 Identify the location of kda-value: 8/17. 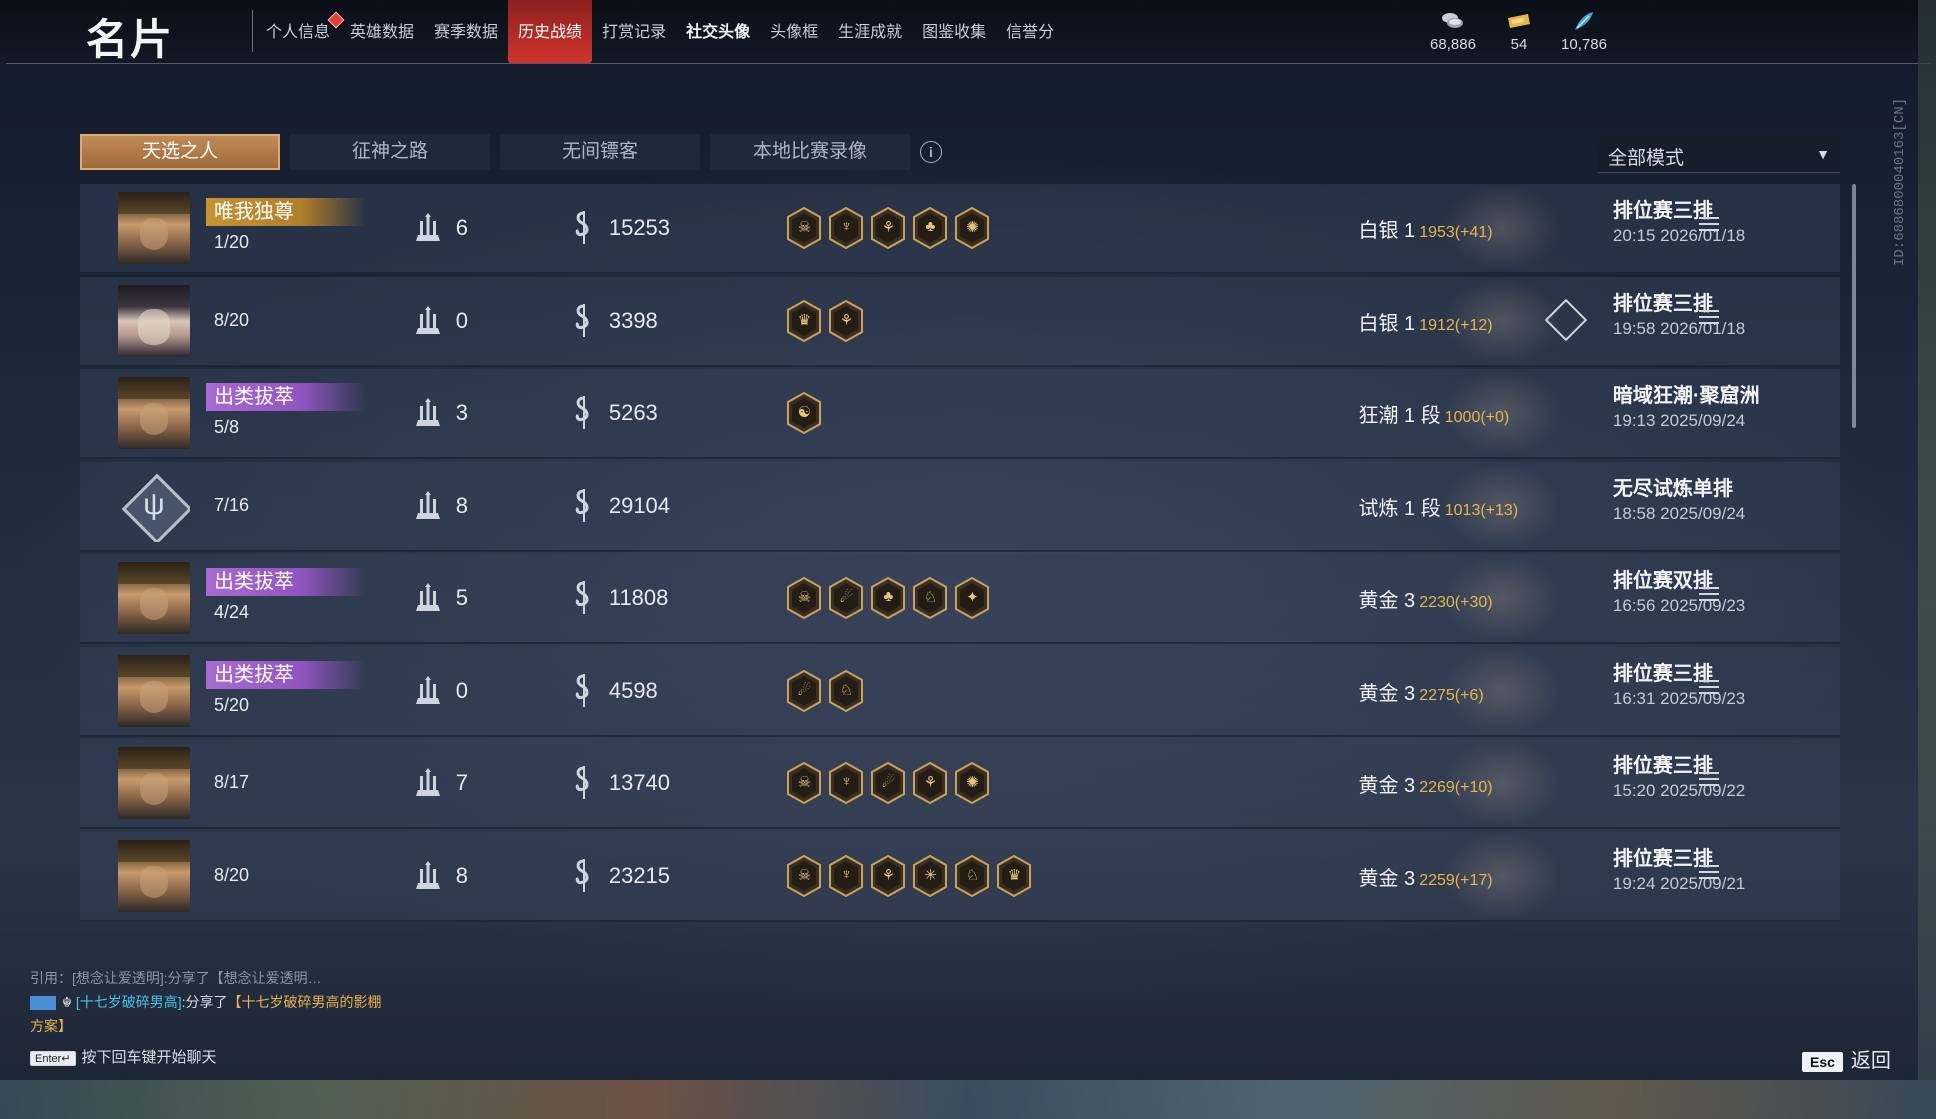
(232, 782).